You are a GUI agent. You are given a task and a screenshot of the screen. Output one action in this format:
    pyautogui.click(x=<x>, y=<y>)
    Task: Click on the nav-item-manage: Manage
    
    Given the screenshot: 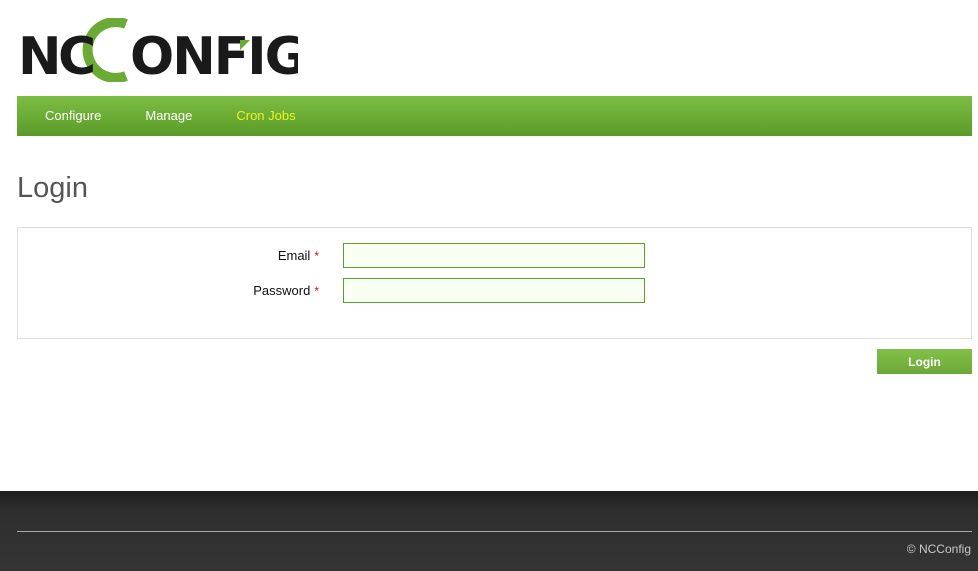 What is the action you would take?
    pyautogui.click(x=168, y=116)
    